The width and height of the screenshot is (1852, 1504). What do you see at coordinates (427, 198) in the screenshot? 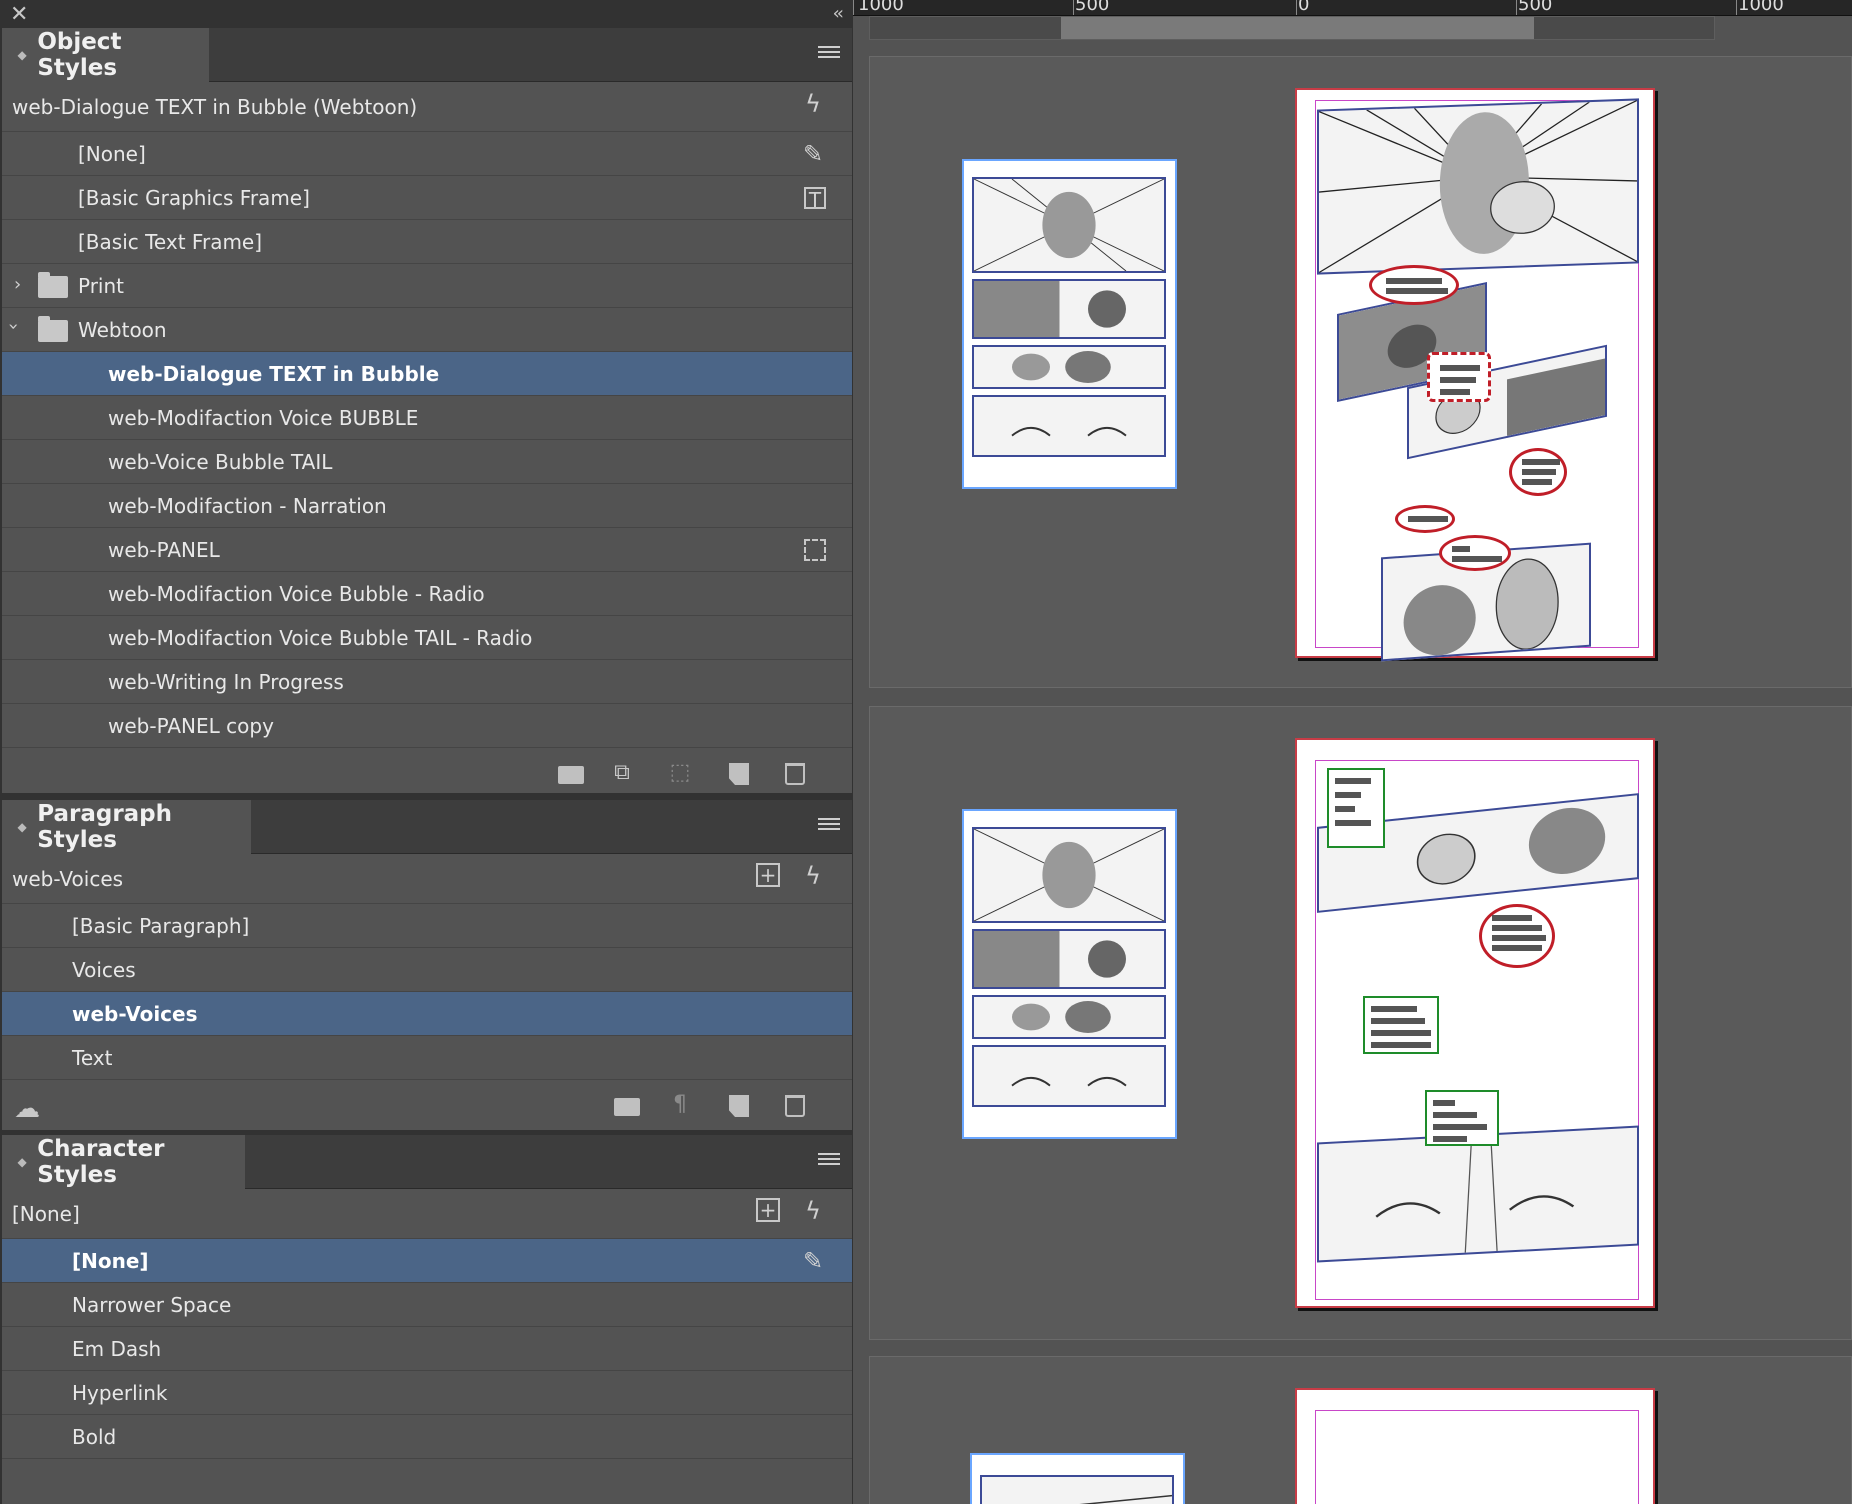
I see `style-item: [Basic Graphics Frame] T` at bounding box center [427, 198].